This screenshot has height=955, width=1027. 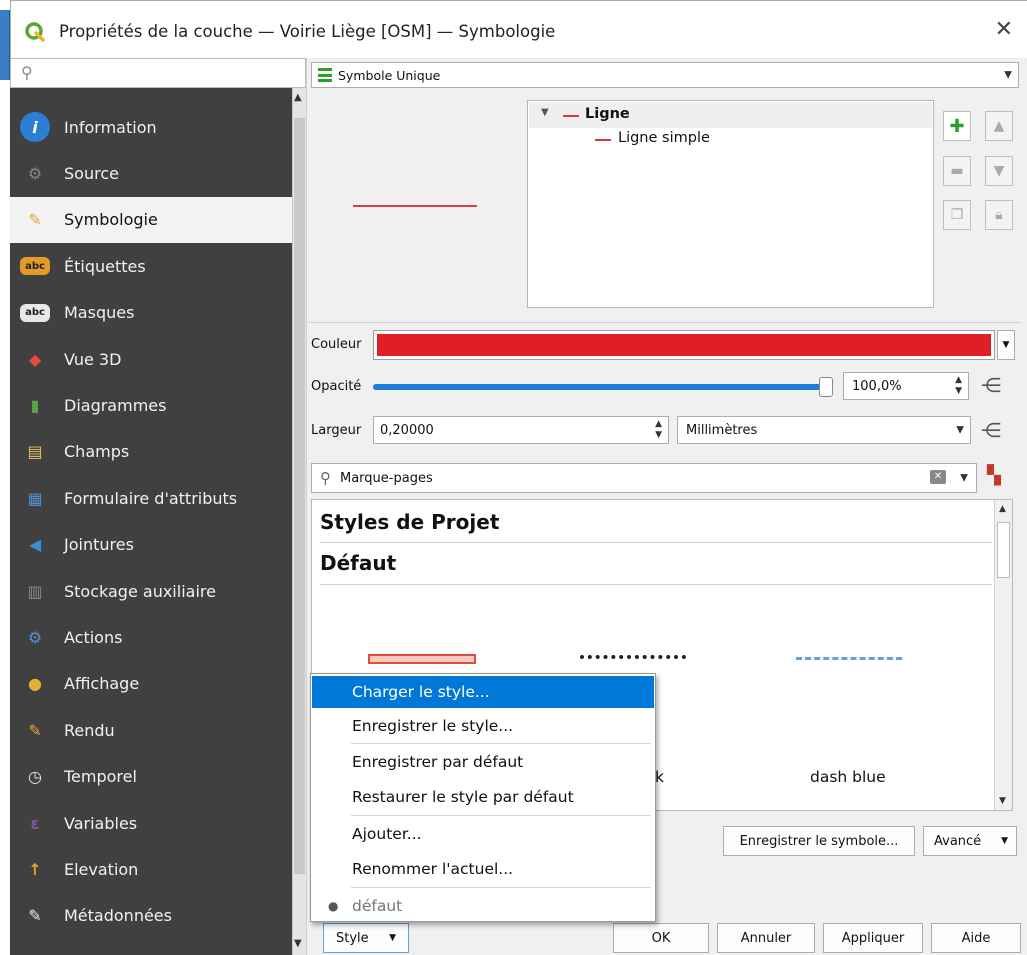 What do you see at coordinates (336, 386) in the screenshot?
I see `opacity-label: Opacité` at bounding box center [336, 386].